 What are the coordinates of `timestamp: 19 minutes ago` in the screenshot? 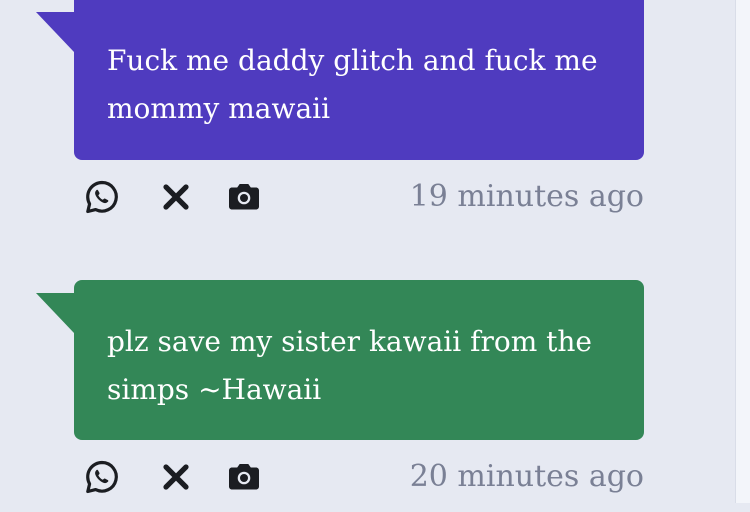 It's located at (526, 196).